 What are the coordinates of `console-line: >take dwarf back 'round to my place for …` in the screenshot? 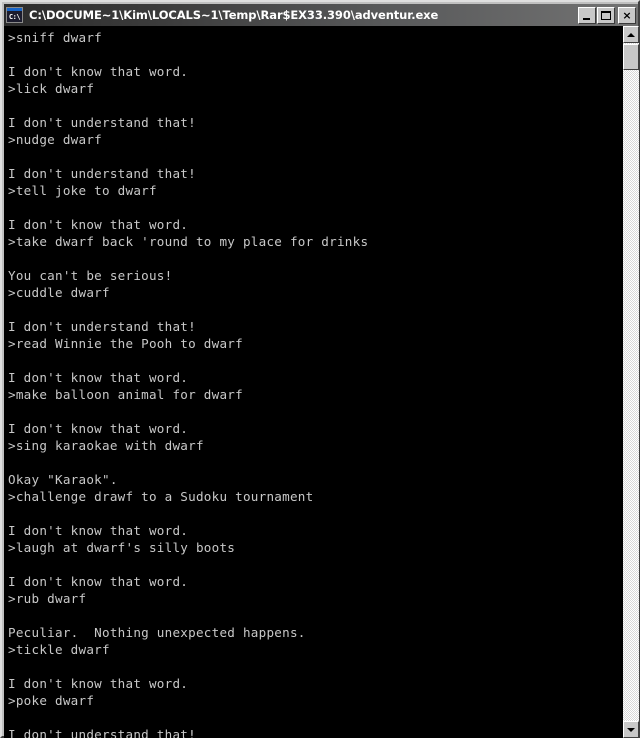 It's located at (188, 241).